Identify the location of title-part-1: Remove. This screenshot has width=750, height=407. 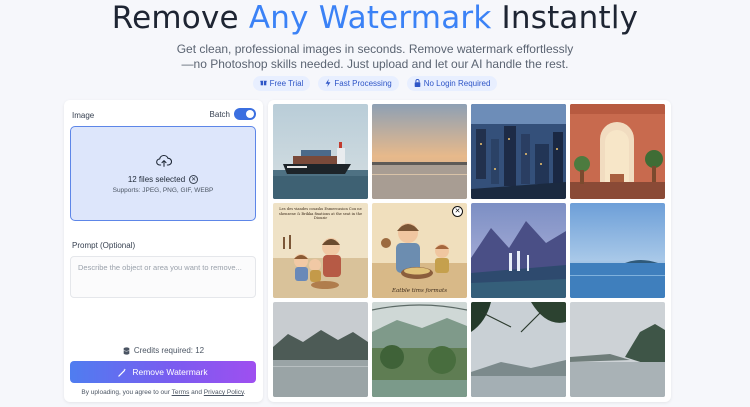
(180, 18).